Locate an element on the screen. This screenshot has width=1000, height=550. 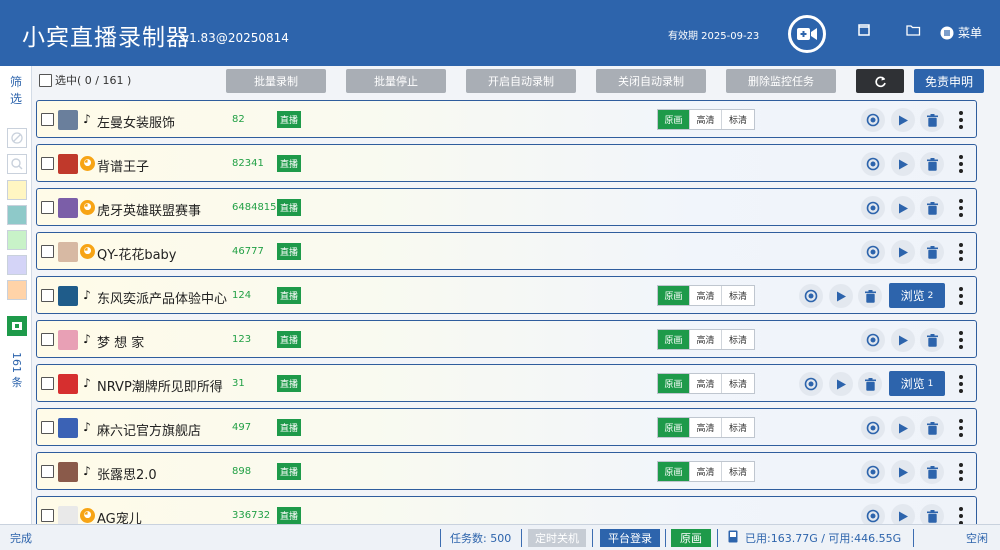
streamer-name: 梦 想 家 is located at coordinates (120, 341).